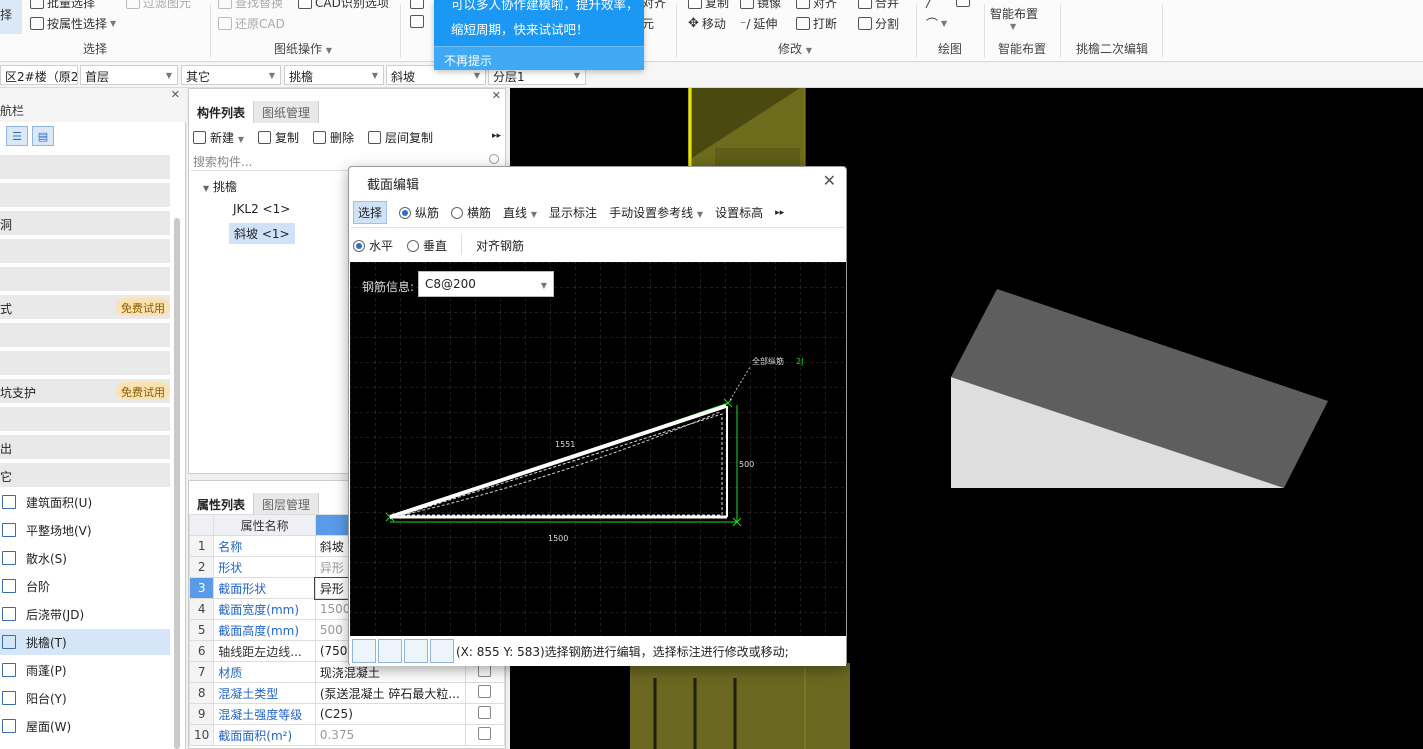 The image size is (1423, 749). I want to click on move-button: ✥ 移动, so click(707, 23).